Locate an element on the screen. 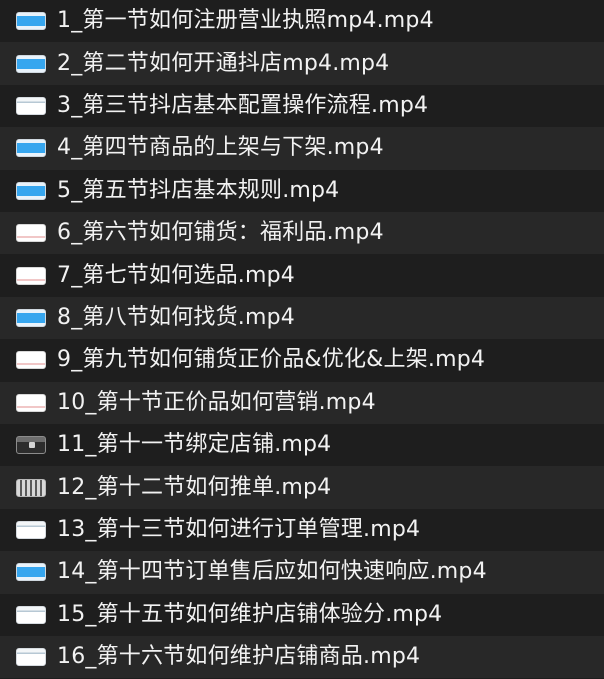 The image size is (604, 679). file-row-5: 5_第五节抖店基本规则.mp4 is located at coordinates (302, 191).